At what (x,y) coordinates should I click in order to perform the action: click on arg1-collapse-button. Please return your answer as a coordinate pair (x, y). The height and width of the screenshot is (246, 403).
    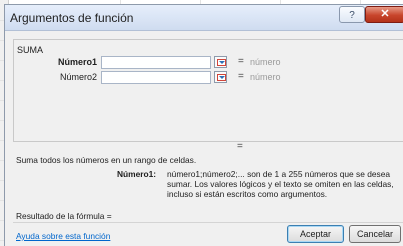
    Looking at the image, I should click on (220, 62).